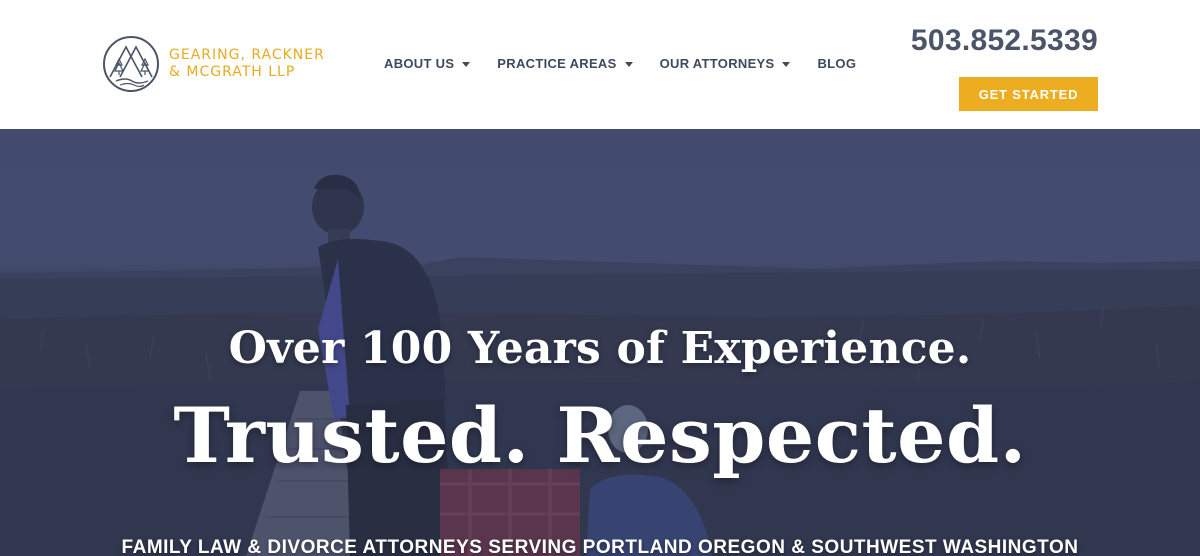  I want to click on nav-item-our-attorneys: OUR ATTORNEYS, so click(725, 63).